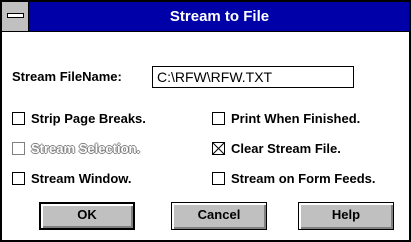 The width and height of the screenshot is (411, 242). What do you see at coordinates (253, 77) in the screenshot?
I see `filename-input: C:\RFW\RFW.TXT` at bounding box center [253, 77].